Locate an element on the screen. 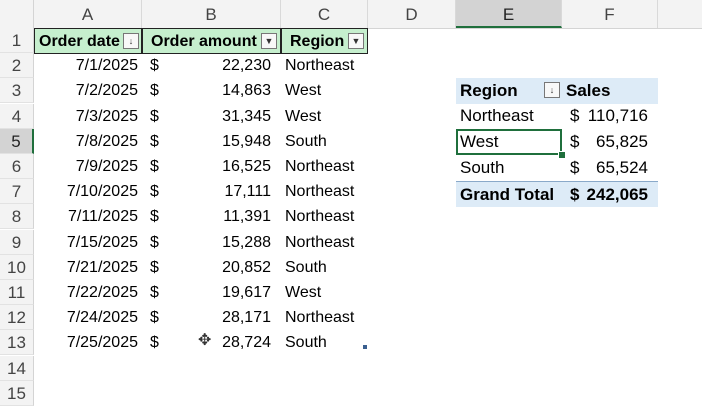 The height and width of the screenshot is (406, 702). fill-handle is located at coordinates (562, 155).